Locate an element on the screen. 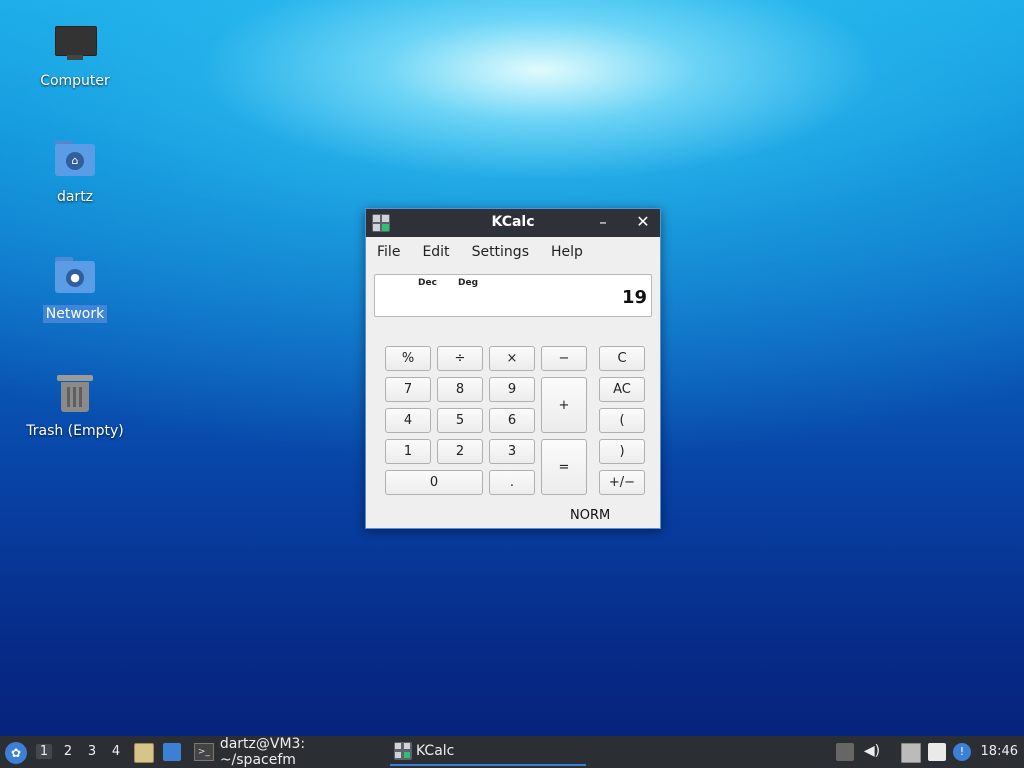 The width and height of the screenshot is (1024, 768). desktop-icon-label: Network is located at coordinates (75, 314).